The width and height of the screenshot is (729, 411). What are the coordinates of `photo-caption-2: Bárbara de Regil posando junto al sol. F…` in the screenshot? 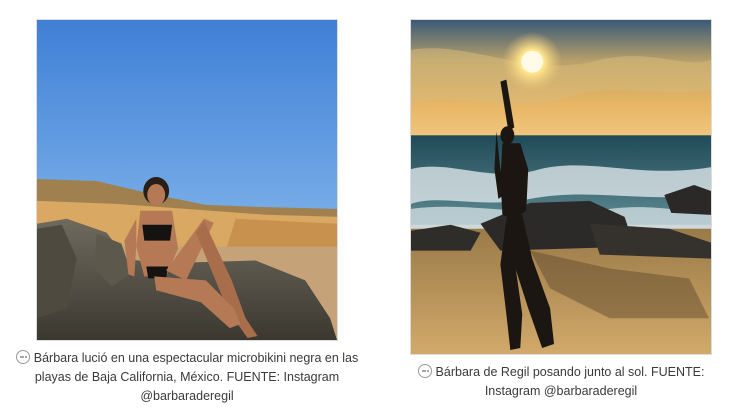 It's located at (561, 382).